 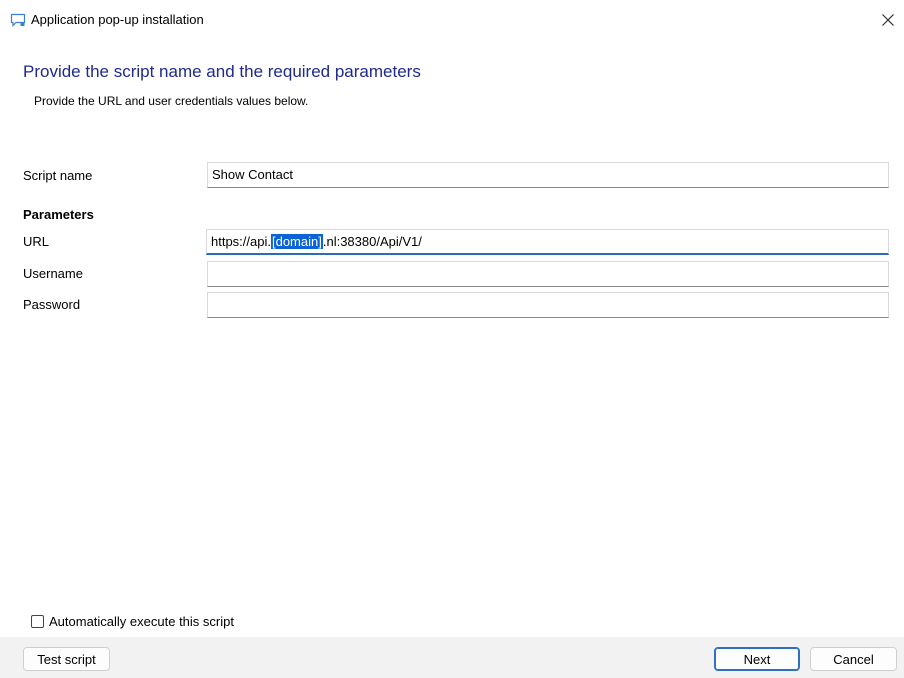 What do you see at coordinates (241, 241) in the screenshot?
I see `url-prefix: https://api.` at bounding box center [241, 241].